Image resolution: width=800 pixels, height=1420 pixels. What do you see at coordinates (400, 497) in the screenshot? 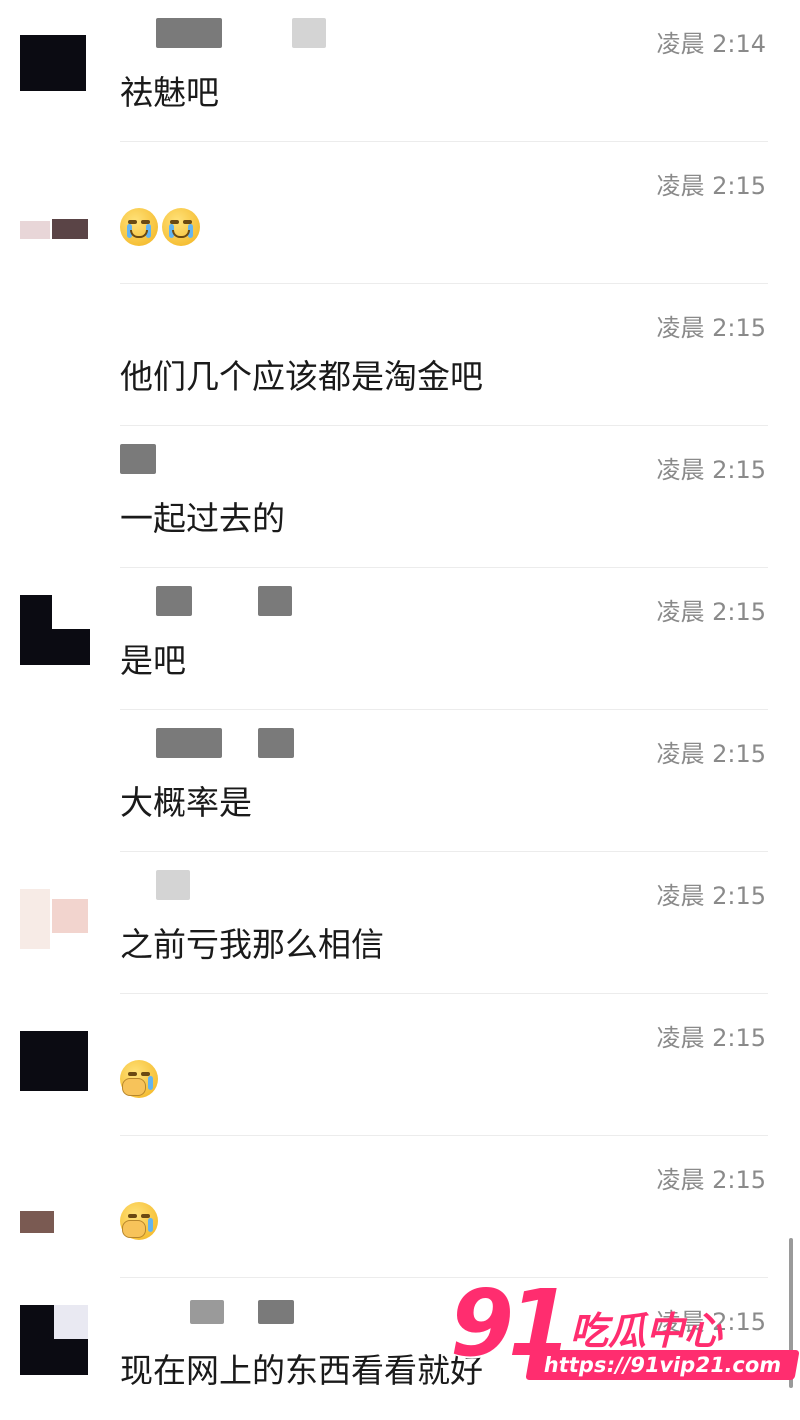
I see `chat-message: 凌晨 2:15 一起过去的` at bounding box center [400, 497].